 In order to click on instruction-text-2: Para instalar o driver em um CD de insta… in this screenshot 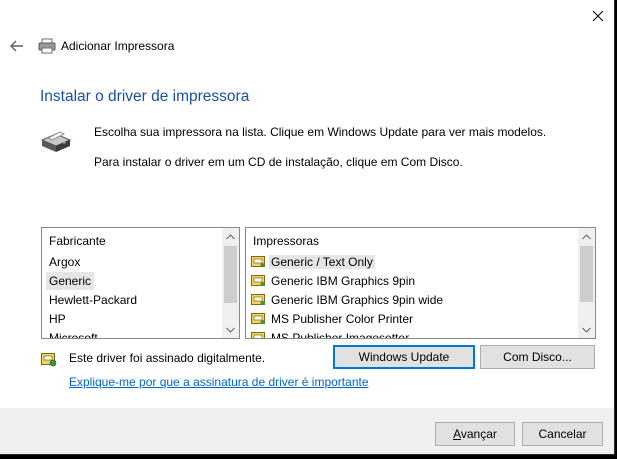, I will do `click(278, 162)`.